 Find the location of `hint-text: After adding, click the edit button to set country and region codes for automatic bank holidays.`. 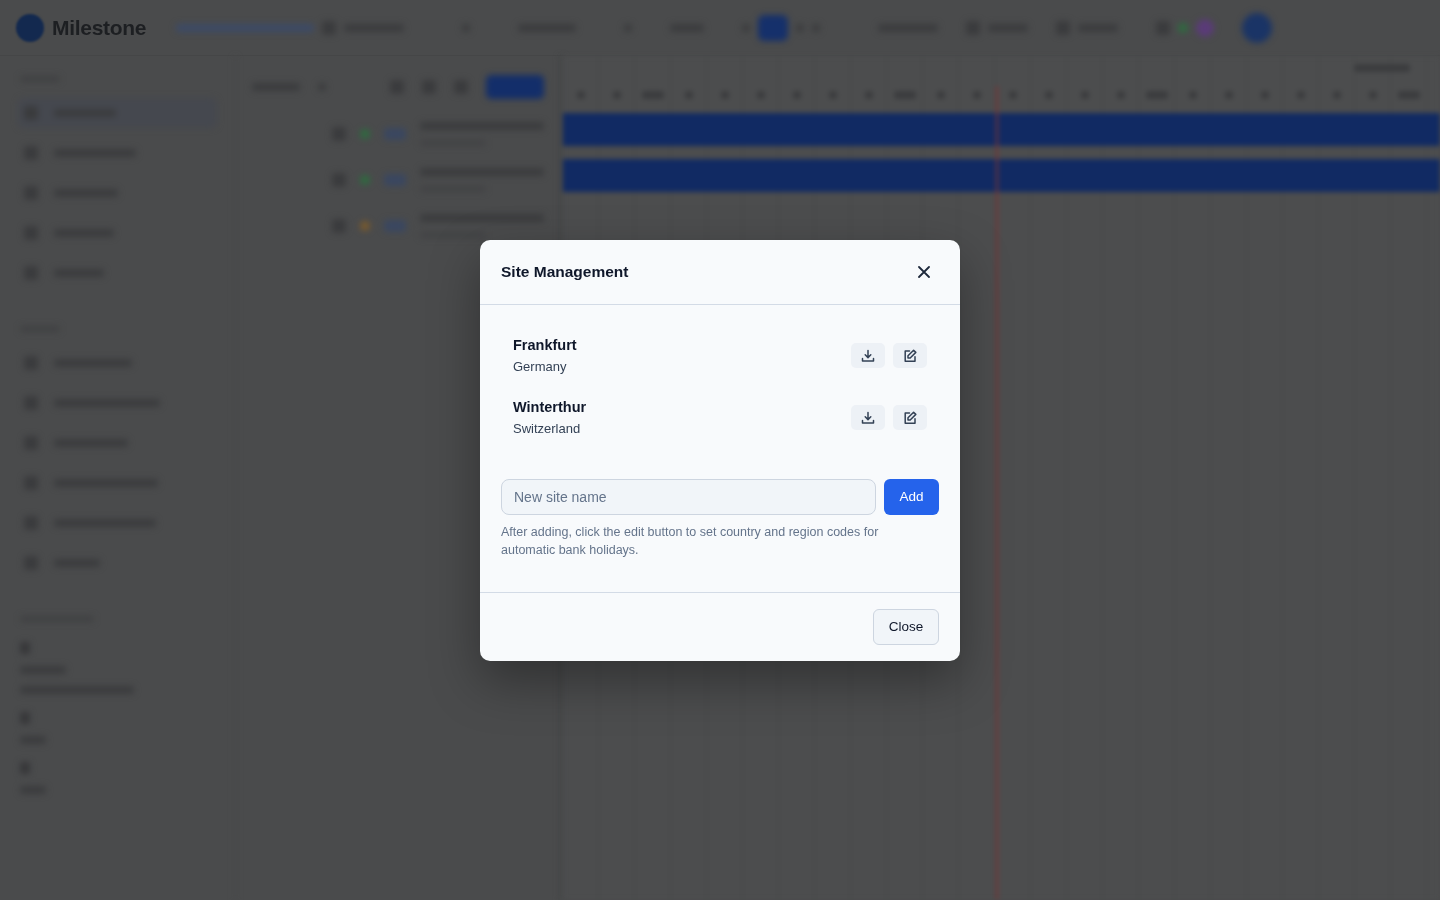

hint-text: After adding, click the edit button to set country and region codes for automatic bank holidays. is located at coordinates (690, 541).